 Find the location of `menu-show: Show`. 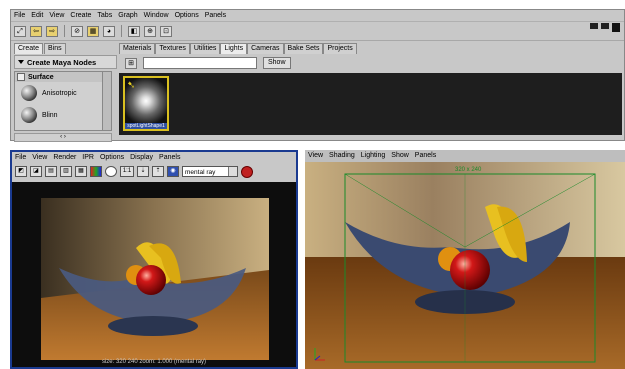

menu-show: Show is located at coordinates (400, 155).